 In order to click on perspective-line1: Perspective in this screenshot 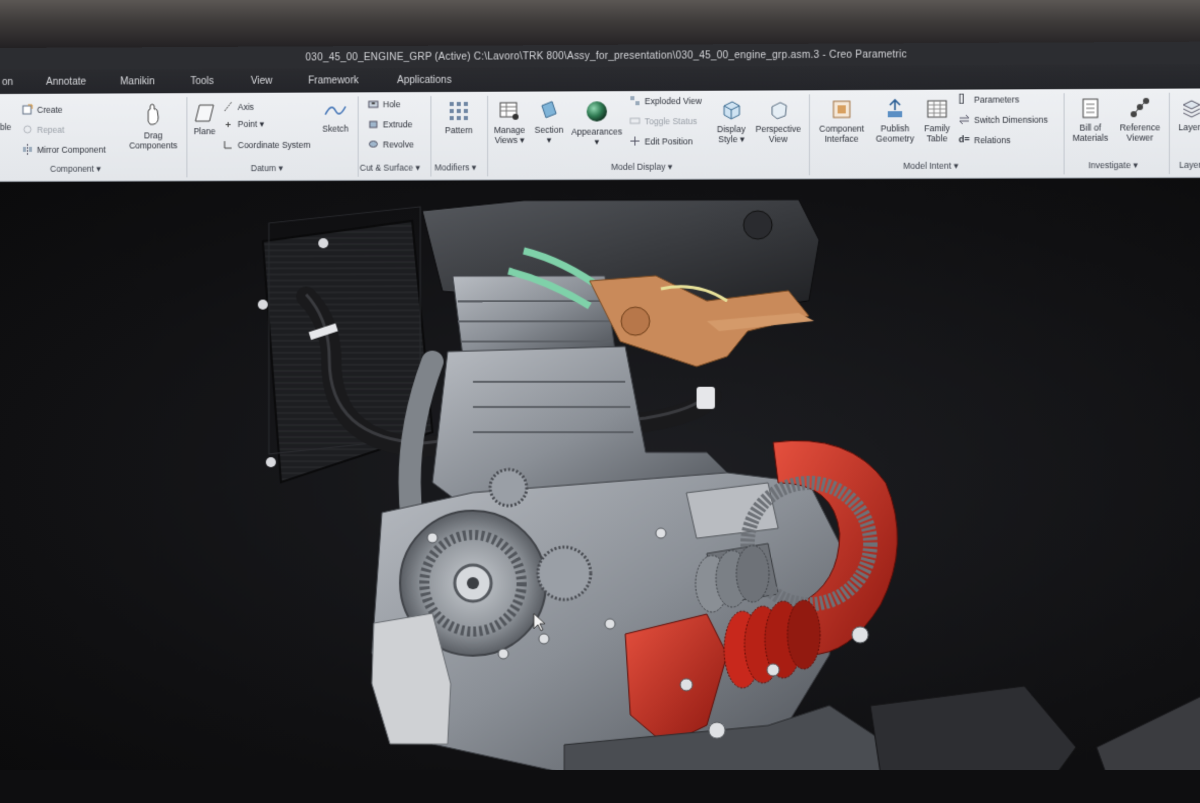, I will do `click(778, 129)`.